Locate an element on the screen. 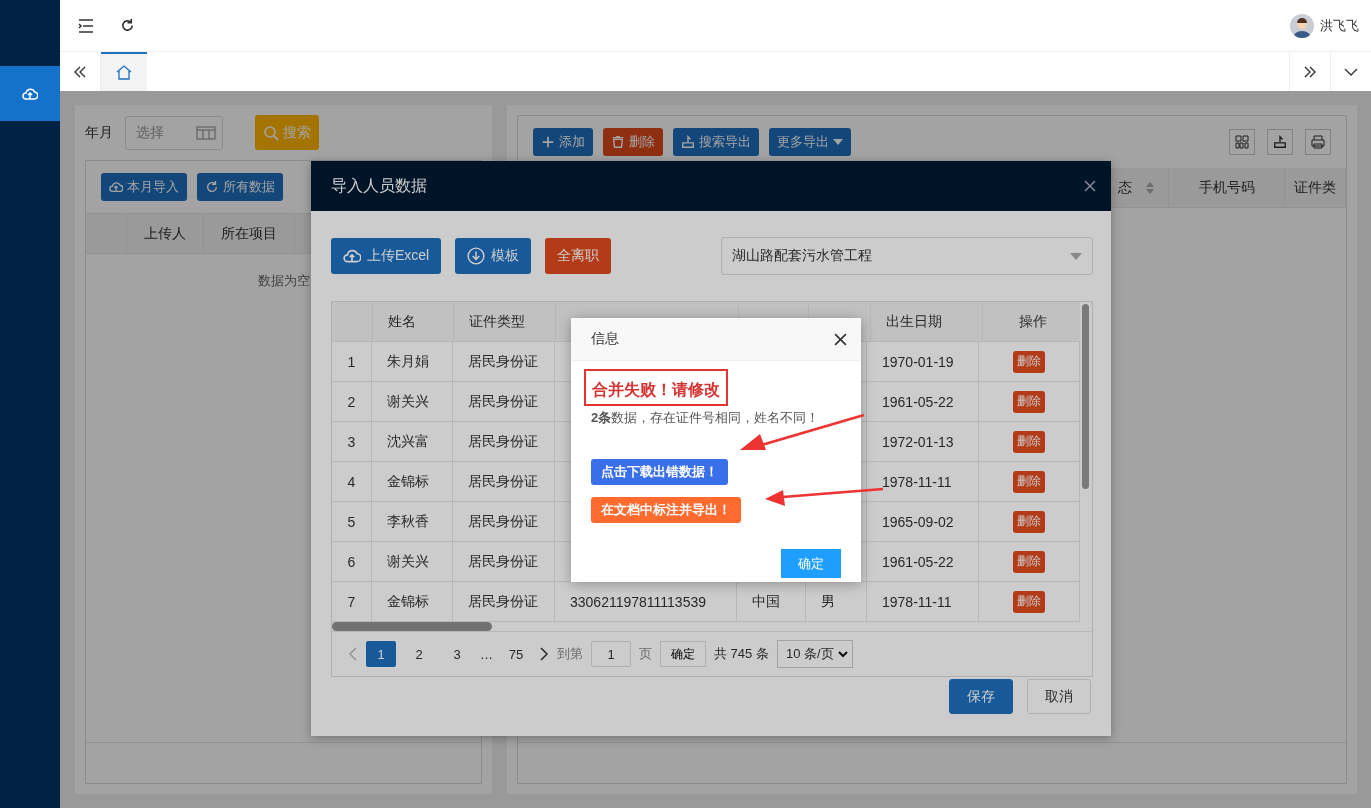 The image size is (1371, 808). name-cell: 李秋香 is located at coordinates (412, 521).